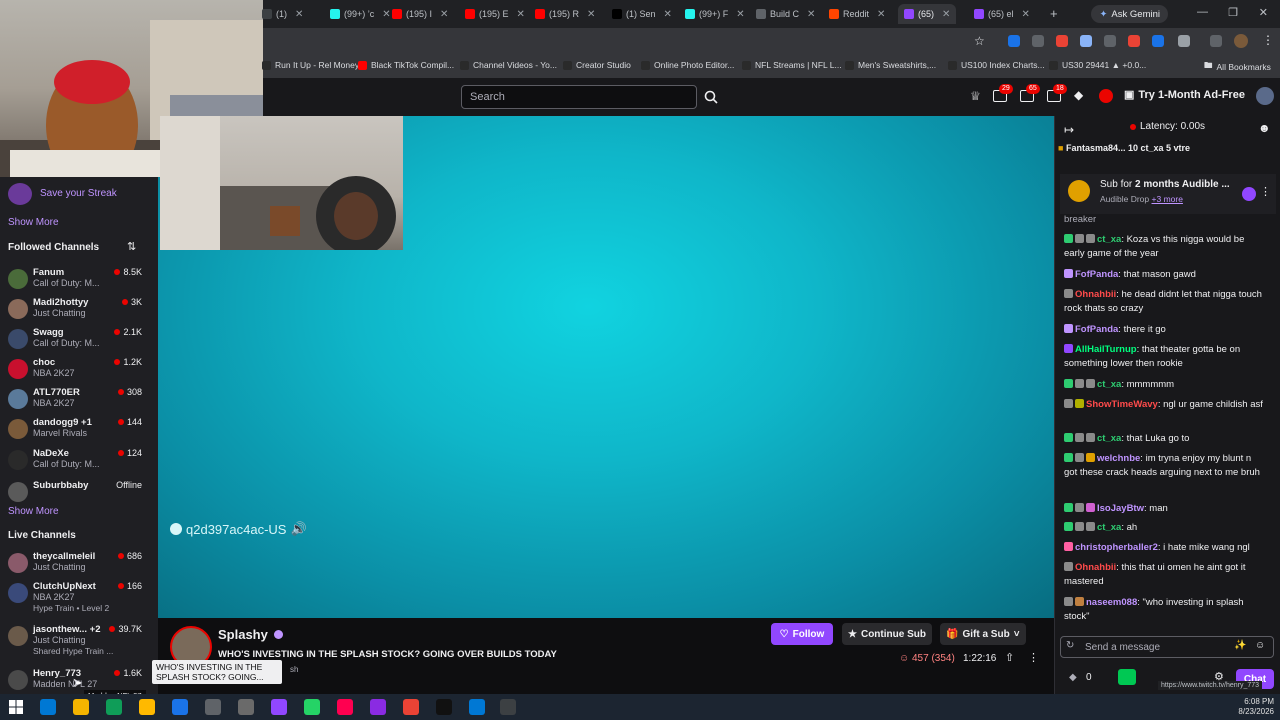  What do you see at coordinates (76, 492) in the screenshot?
I see `sidebar-channel-suburbbaby: Suburbbaby Offline` at bounding box center [76, 492].